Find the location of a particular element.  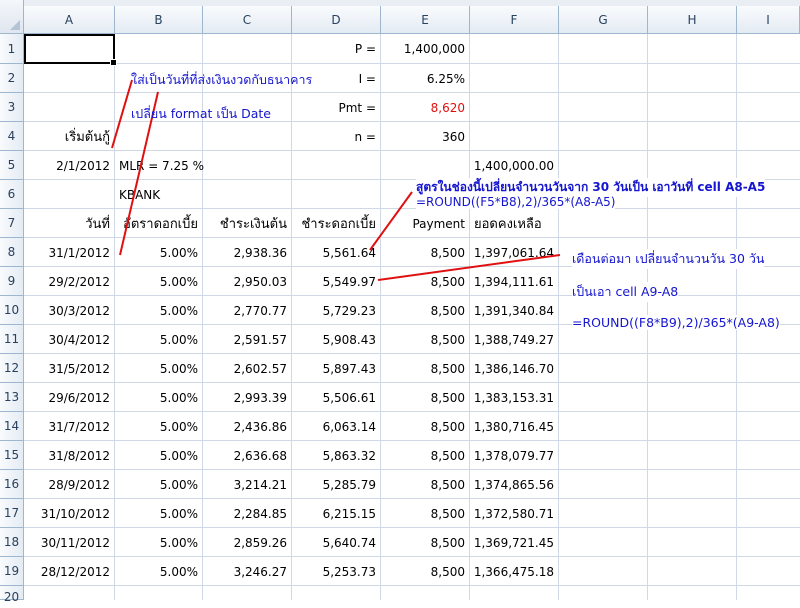

cell-date: 31/7/2012 is located at coordinates (69, 426).